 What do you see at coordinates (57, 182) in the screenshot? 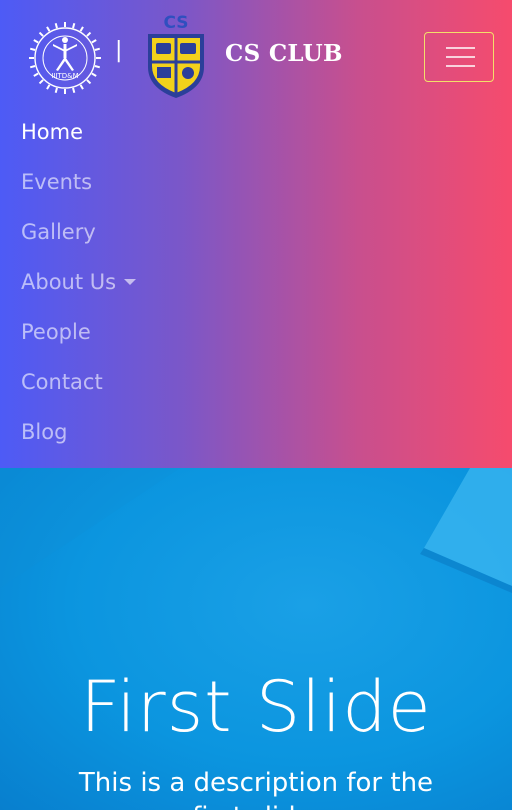
I see `nav-item-label: Events` at bounding box center [57, 182].